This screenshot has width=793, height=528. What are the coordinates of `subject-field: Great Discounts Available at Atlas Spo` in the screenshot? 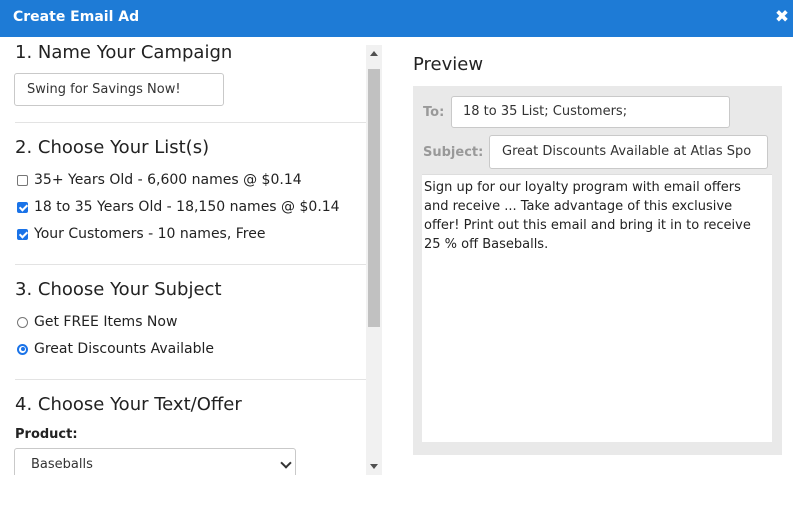 It's located at (628, 152).